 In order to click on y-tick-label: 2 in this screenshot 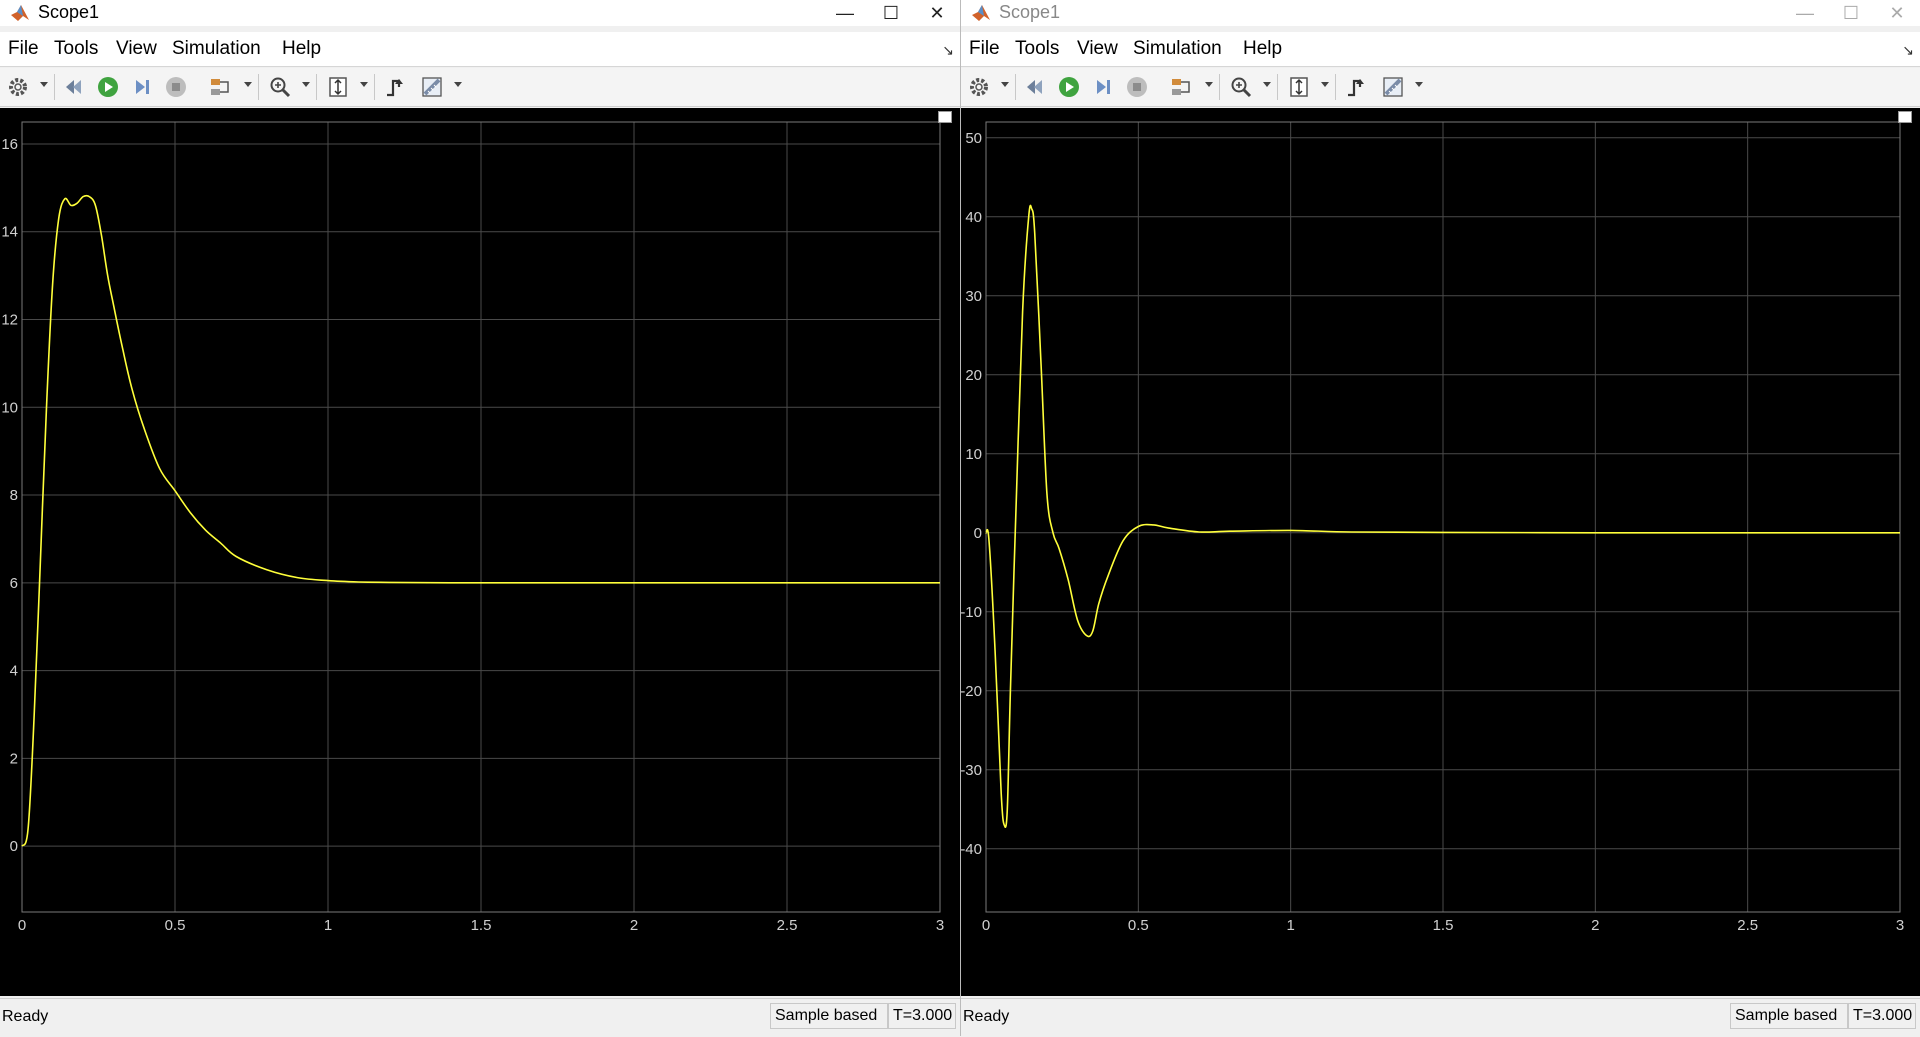, I will do `click(14, 758)`.